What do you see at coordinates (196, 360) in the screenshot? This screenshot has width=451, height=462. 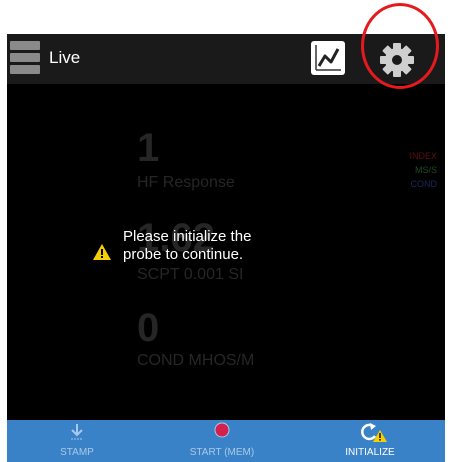 I see `reading-3-label: COND MHOS/M` at bounding box center [196, 360].